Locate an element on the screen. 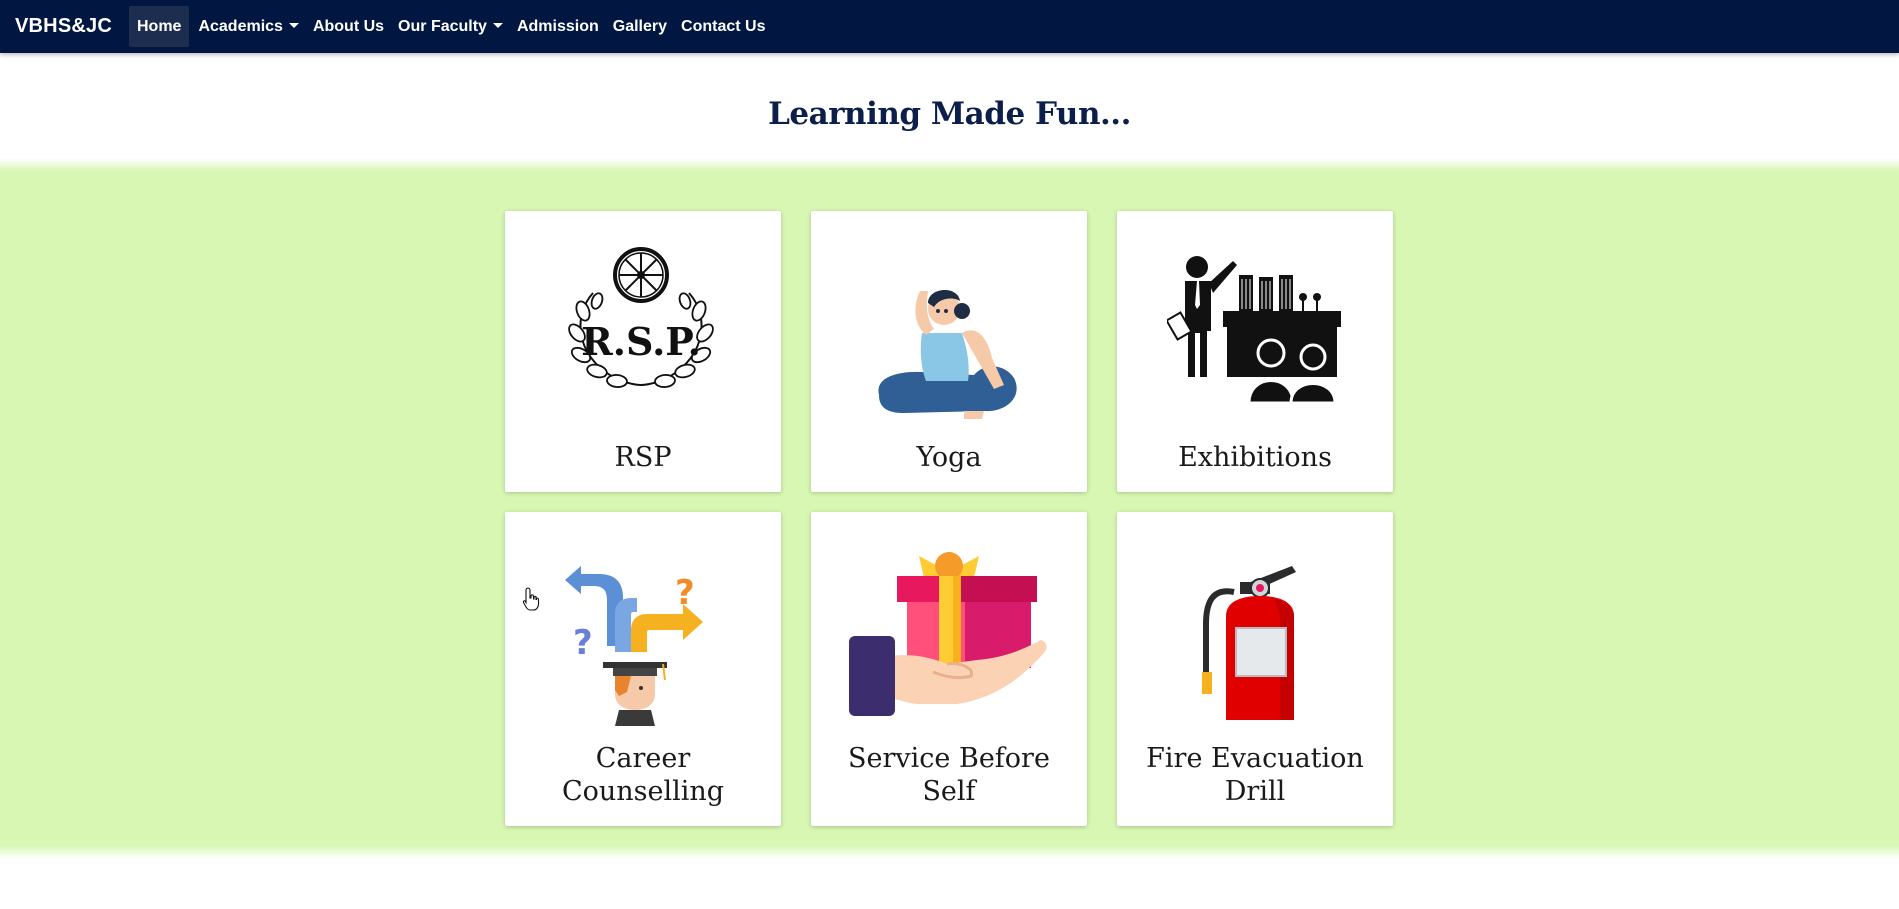 Image resolution: width=1899 pixels, height=909 pixels. card-title-line: Fire Evacuation is located at coordinates (1255, 758).